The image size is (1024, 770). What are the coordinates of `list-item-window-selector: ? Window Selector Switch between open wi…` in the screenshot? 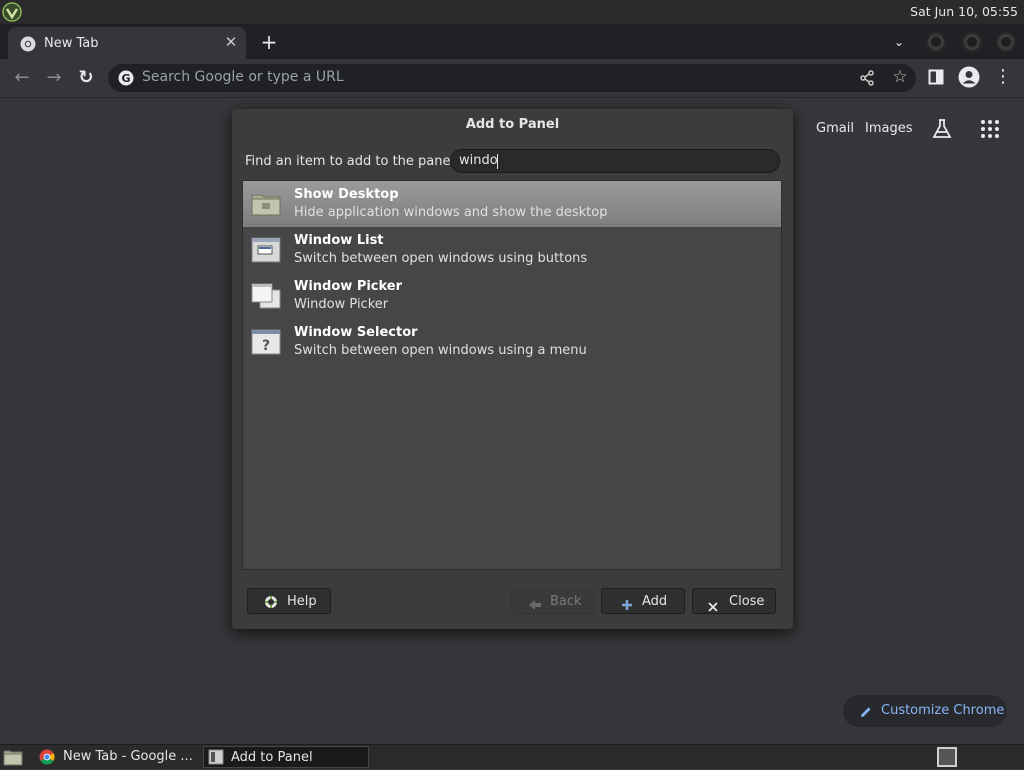 It's located at (512, 342).